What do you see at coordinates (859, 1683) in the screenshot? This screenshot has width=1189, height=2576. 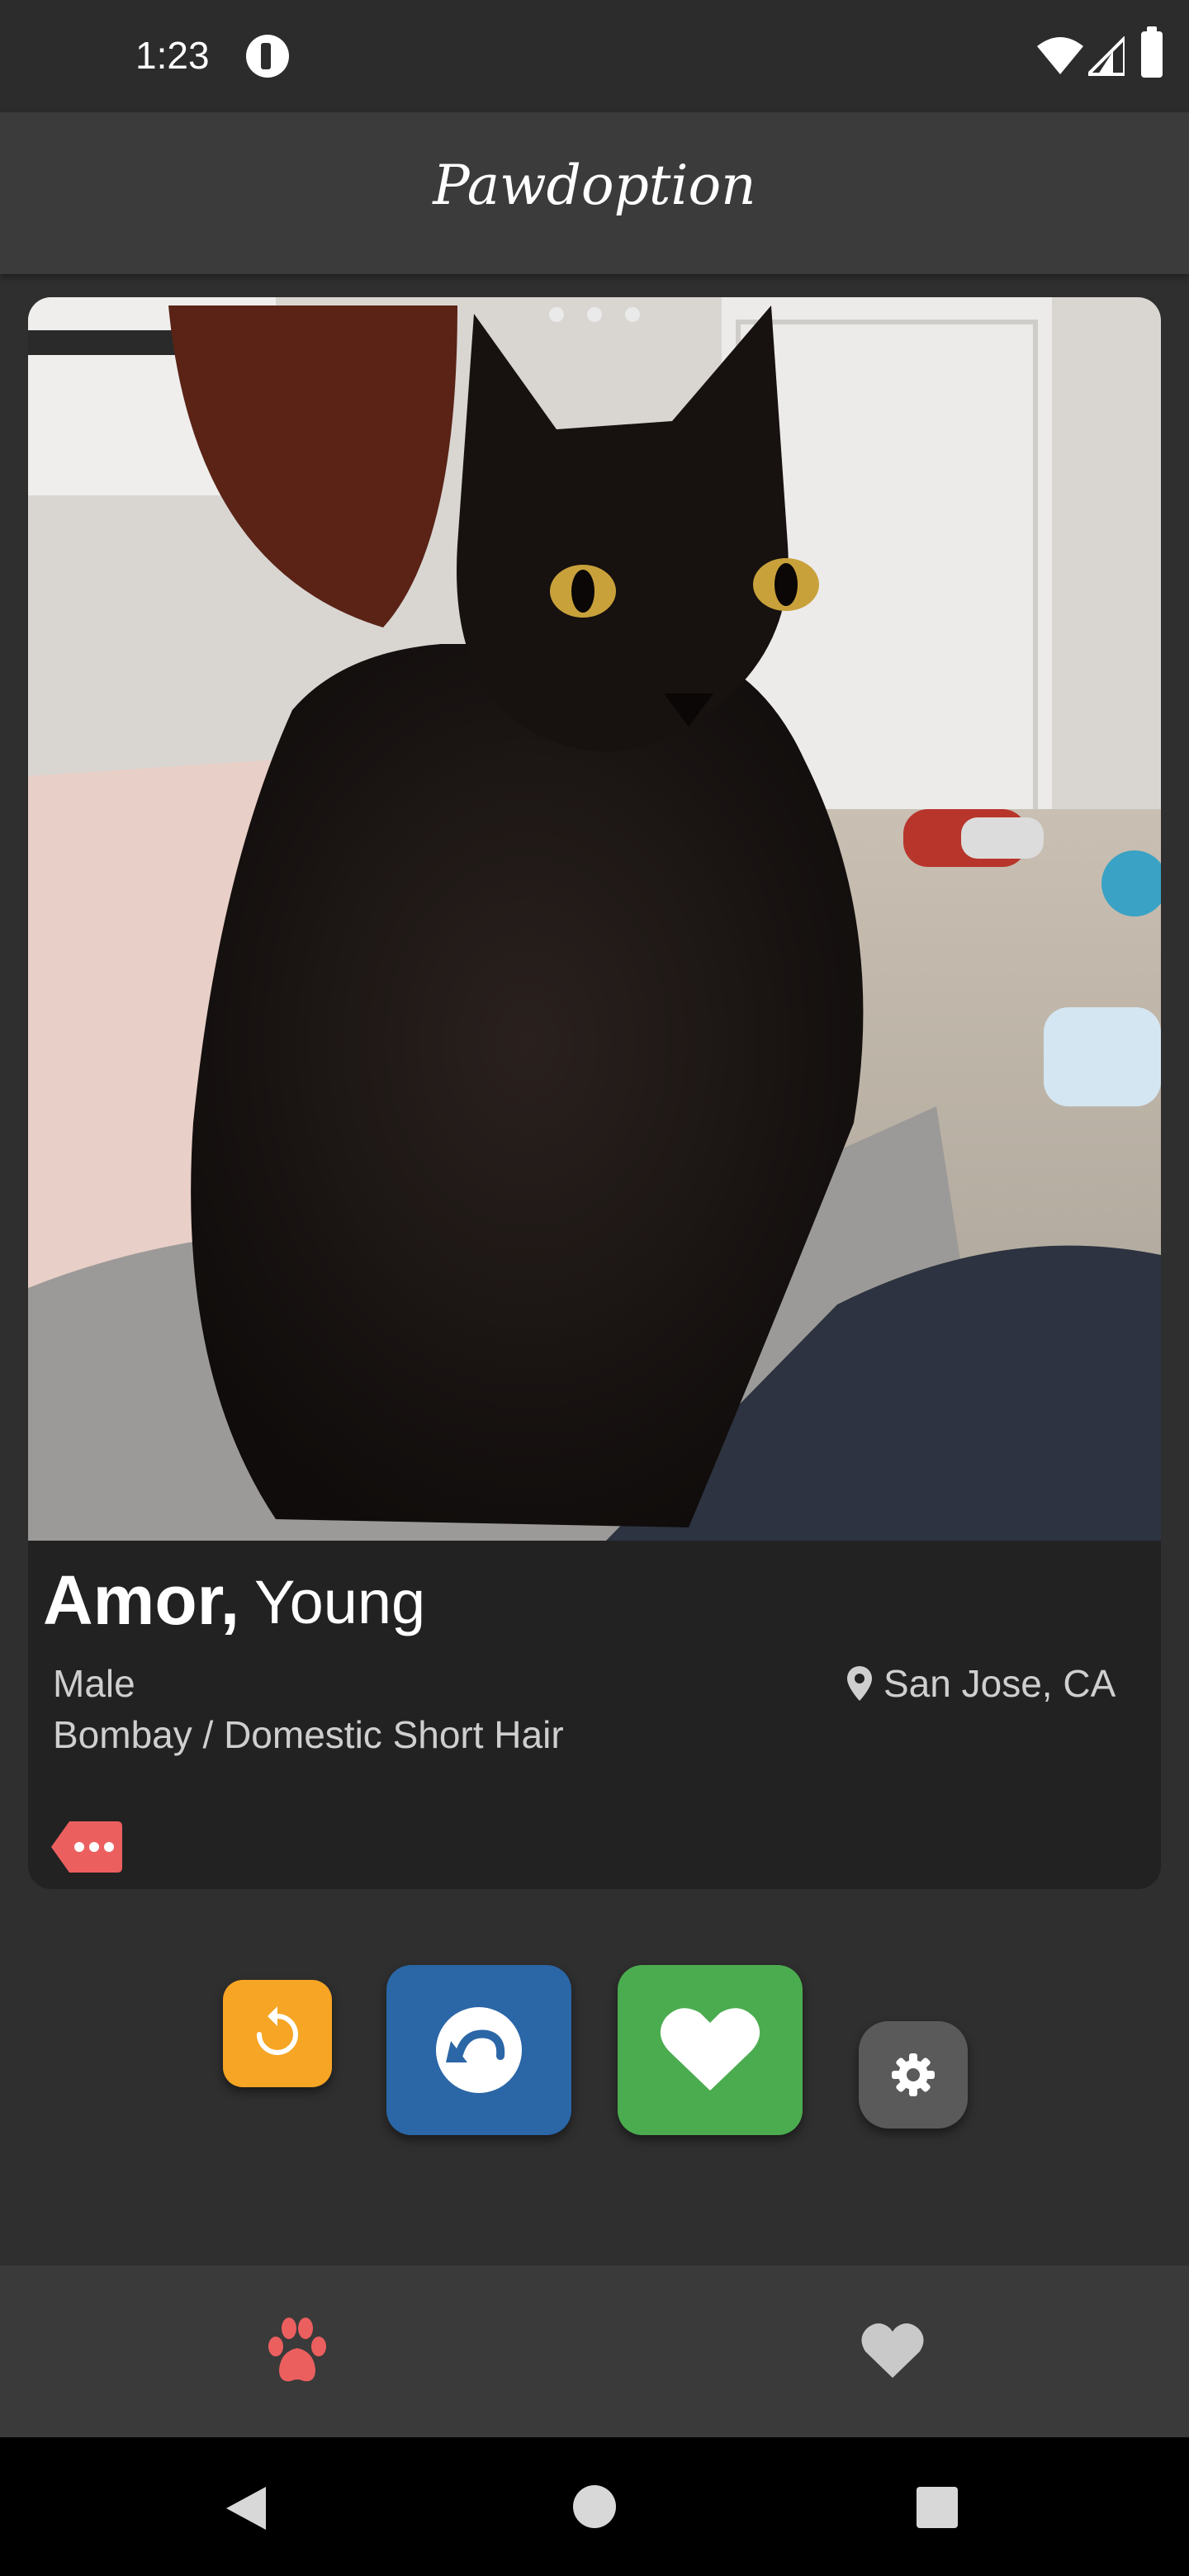 I see `location-pin-icon` at bounding box center [859, 1683].